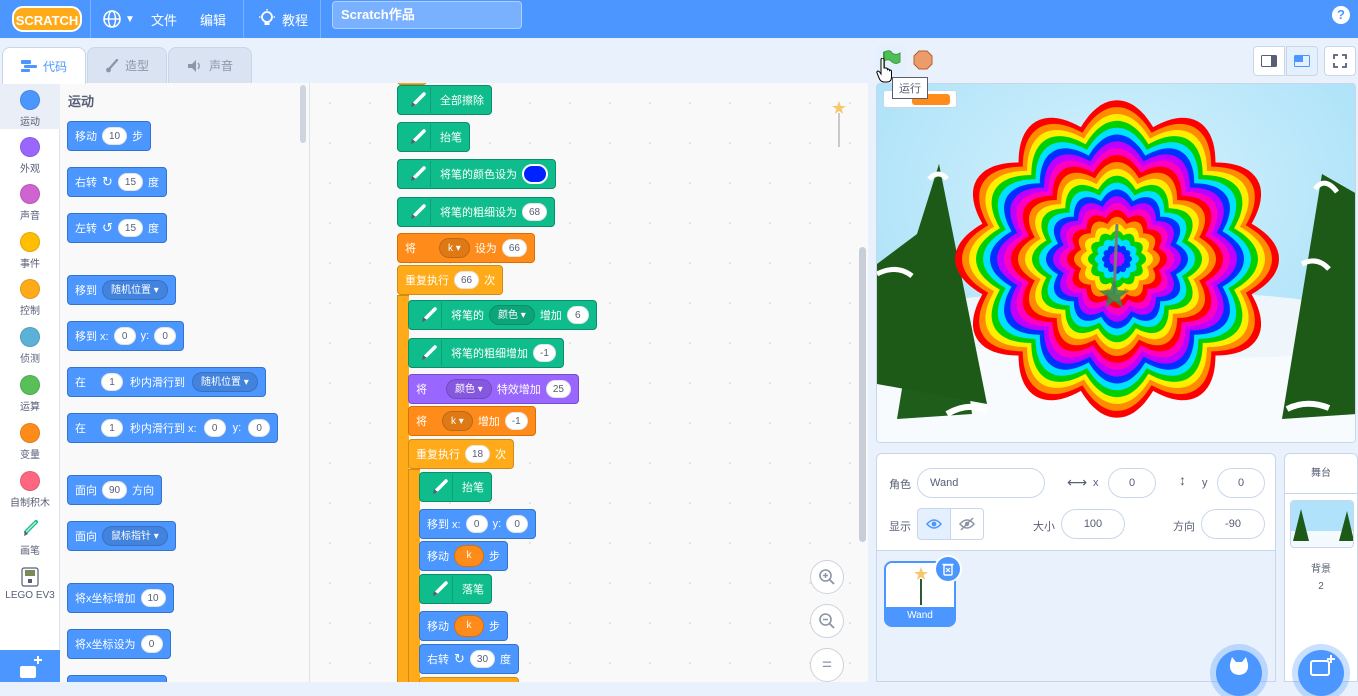 This screenshot has height=696, width=1358. What do you see at coordinates (283, 19) in the screenshot?
I see `tutorials-menu: 教程` at bounding box center [283, 19].